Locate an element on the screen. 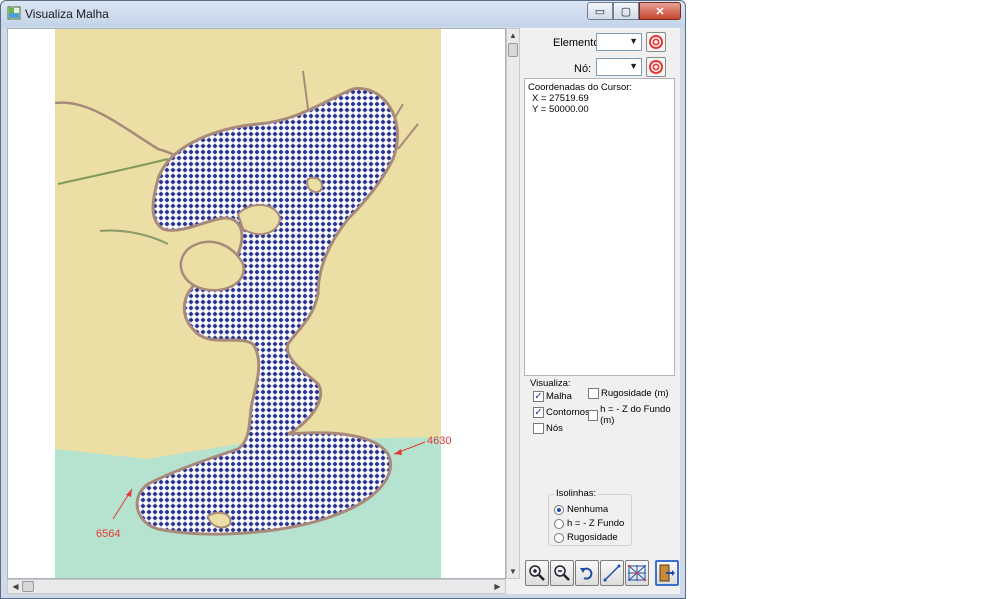  exit-icon is located at coordinates (667, 573).